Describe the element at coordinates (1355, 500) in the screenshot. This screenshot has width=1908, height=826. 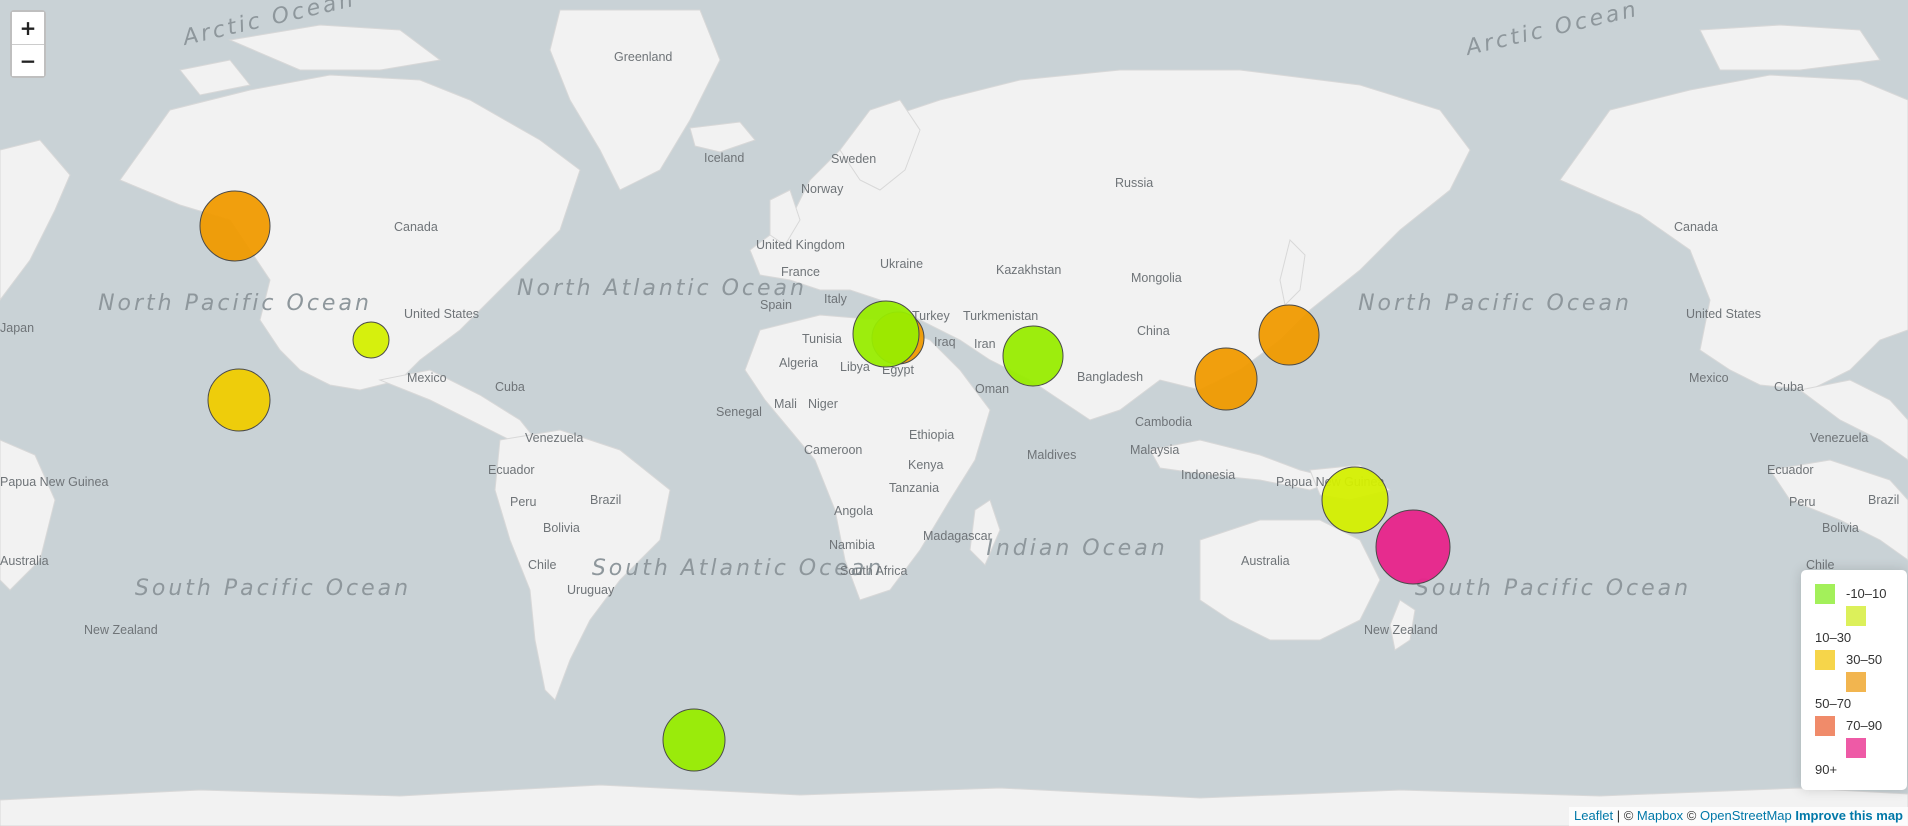
I see `earthquake-marker-papua` at that location.